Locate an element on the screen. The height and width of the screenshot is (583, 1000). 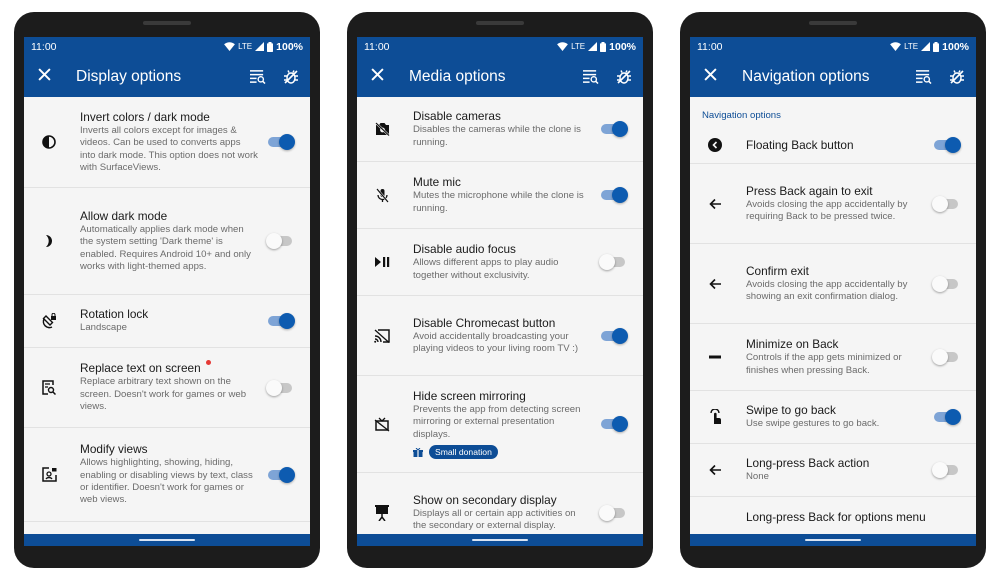
item-title: Disable audio focus is located at coordinates (464, 249).